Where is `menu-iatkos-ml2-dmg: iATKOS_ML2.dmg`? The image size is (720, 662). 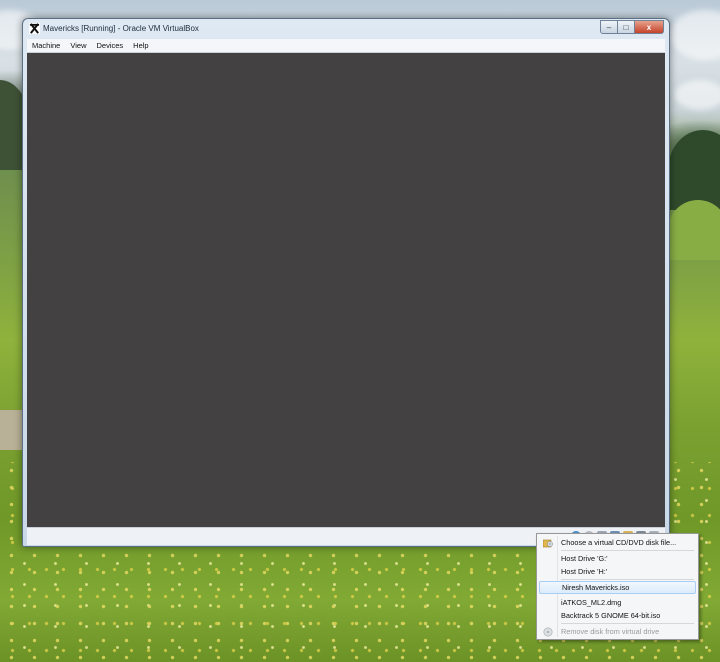 menu-iatkos-ml2-dmg: iATKOS_ML2.dmg is located at coordinates (617, 602).